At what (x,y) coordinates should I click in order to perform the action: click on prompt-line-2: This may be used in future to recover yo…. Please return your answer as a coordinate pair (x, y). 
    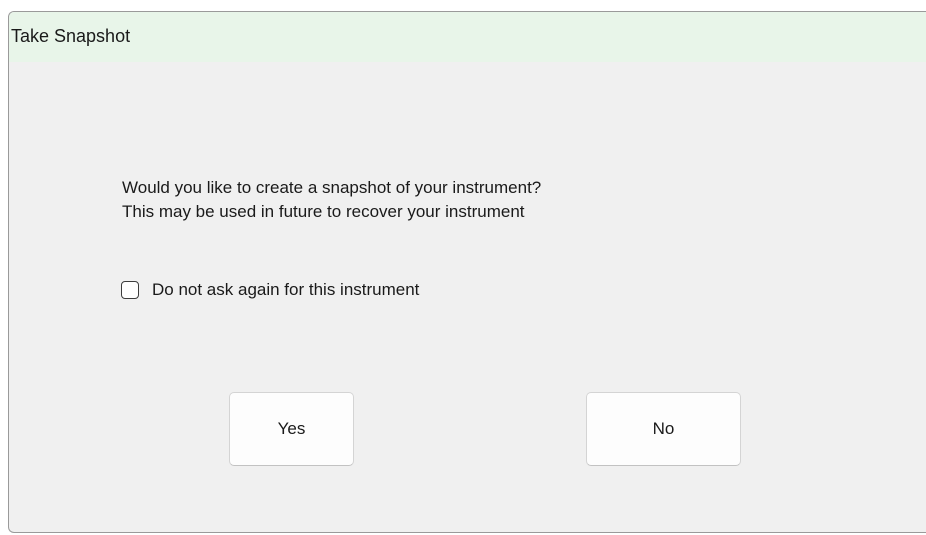
    Looking at the image, I should click on (323, 211).